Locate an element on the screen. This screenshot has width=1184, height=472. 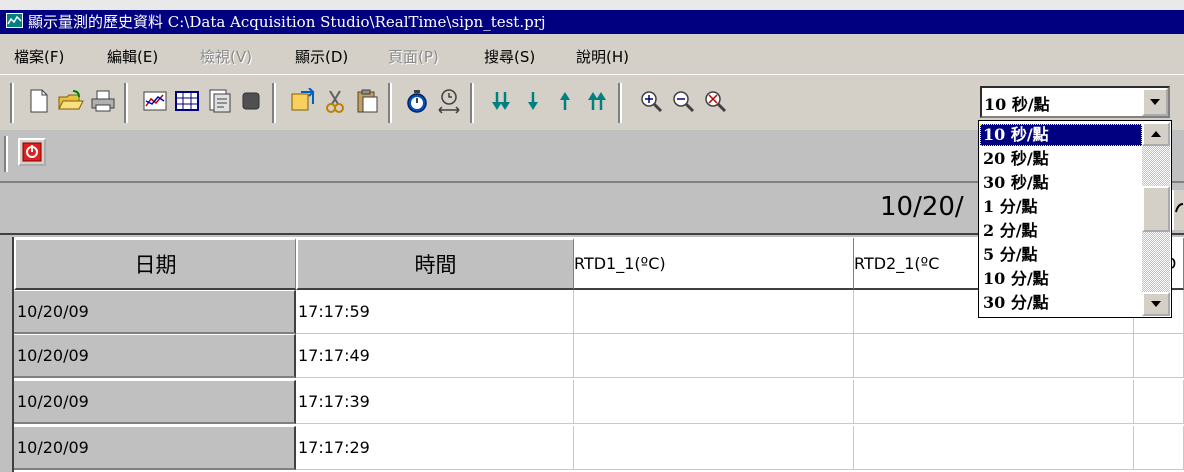
table-row-time: 17:17:59 is located at coordinates (435, 312).